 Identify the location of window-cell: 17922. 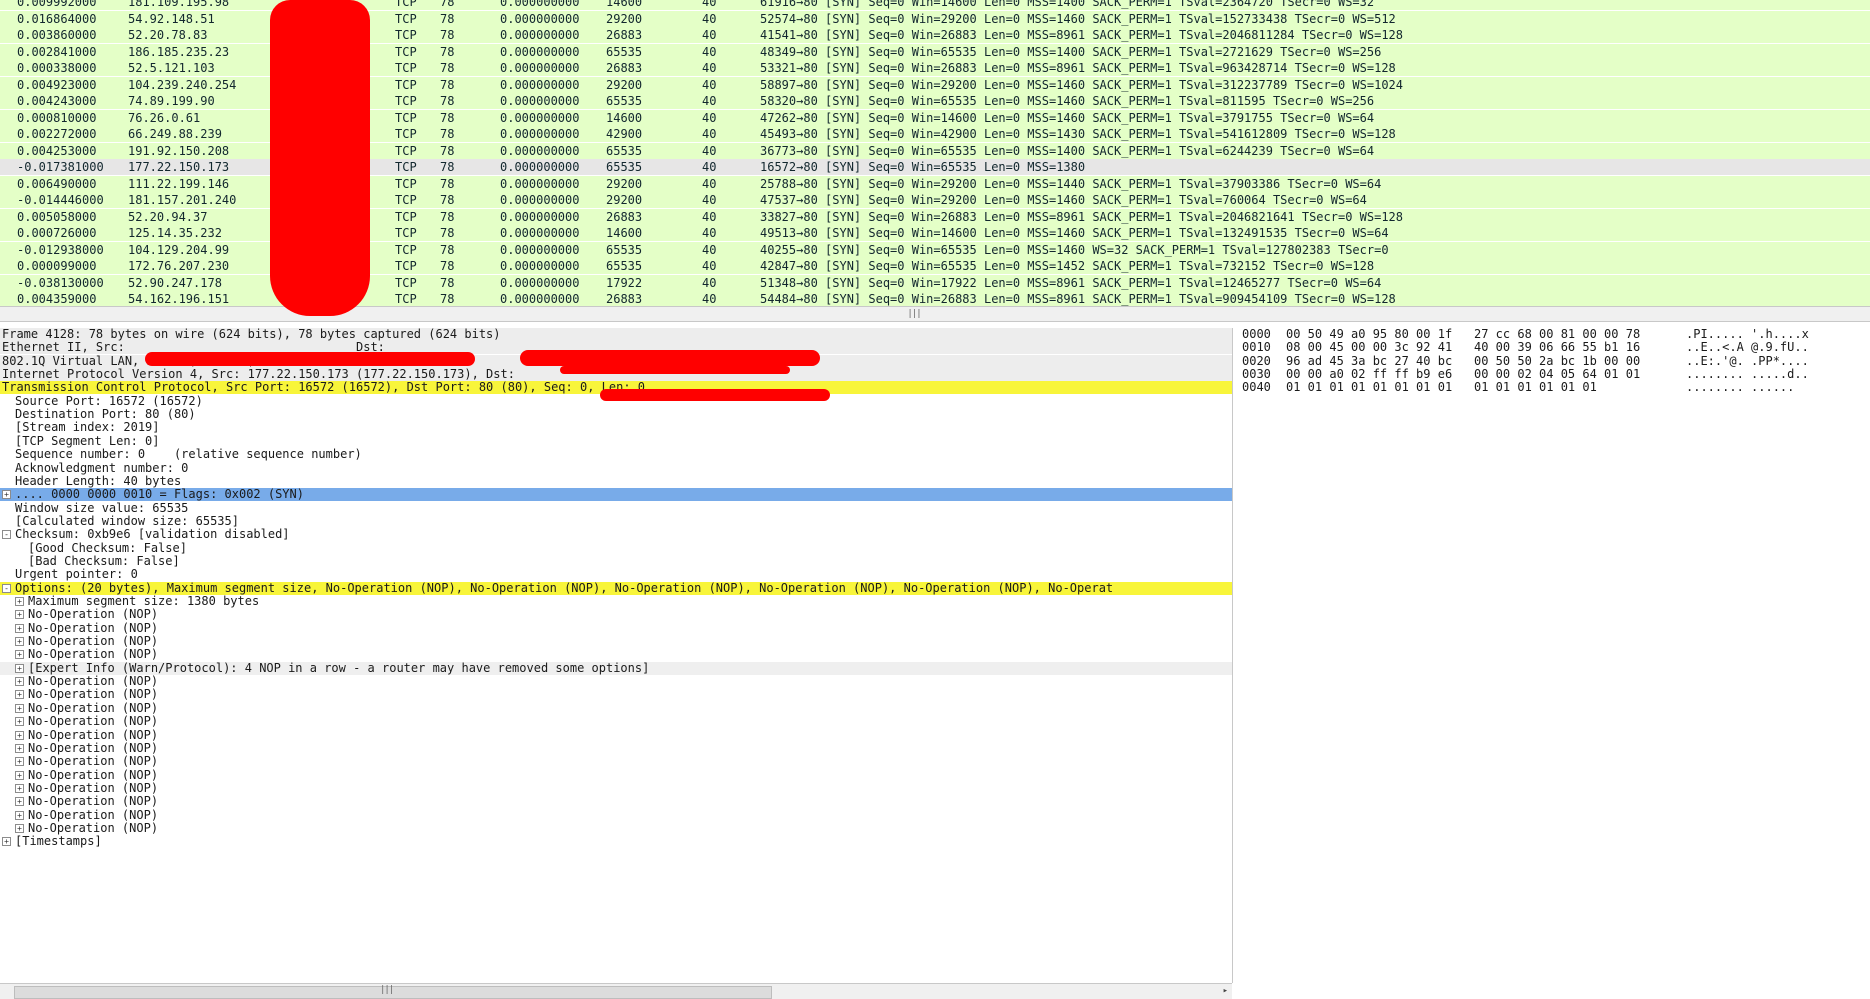
(624, 282).